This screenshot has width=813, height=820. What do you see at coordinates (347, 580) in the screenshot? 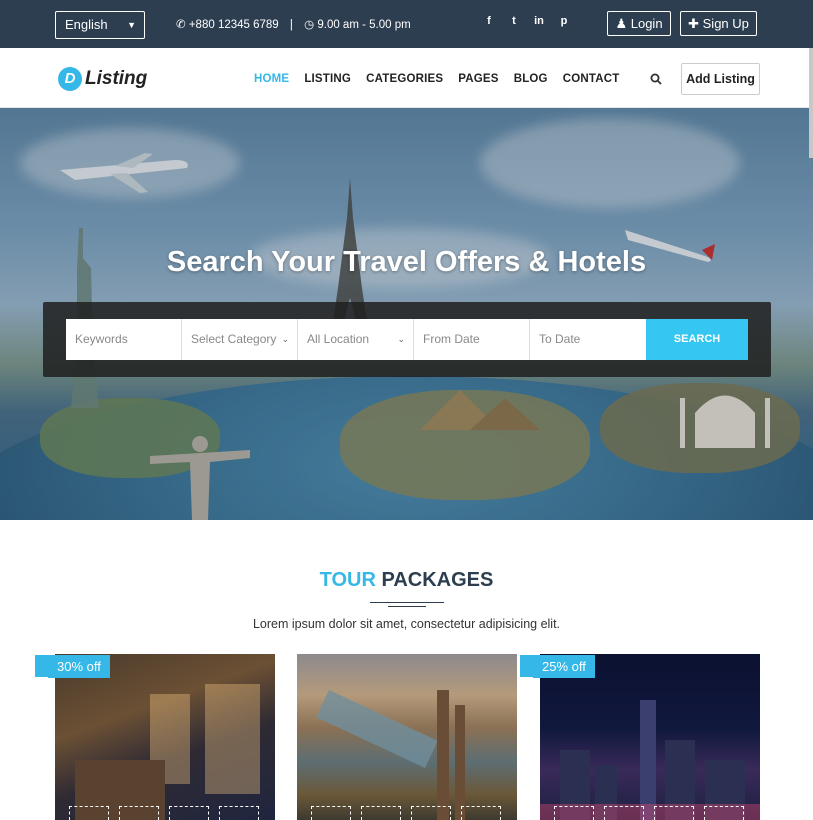
I see `section-title-accent: TOUR` at bounding box center [347, 580].